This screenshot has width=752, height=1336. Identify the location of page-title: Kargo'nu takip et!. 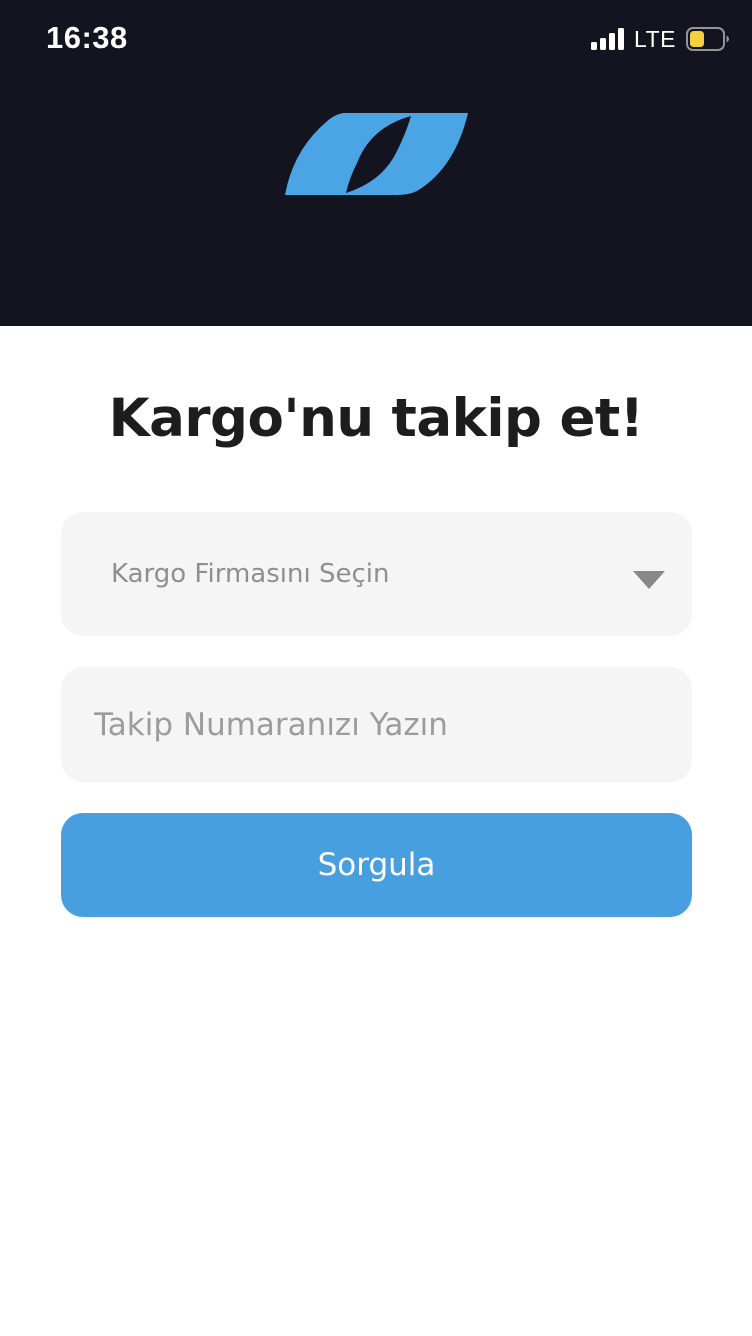
(376, 418).